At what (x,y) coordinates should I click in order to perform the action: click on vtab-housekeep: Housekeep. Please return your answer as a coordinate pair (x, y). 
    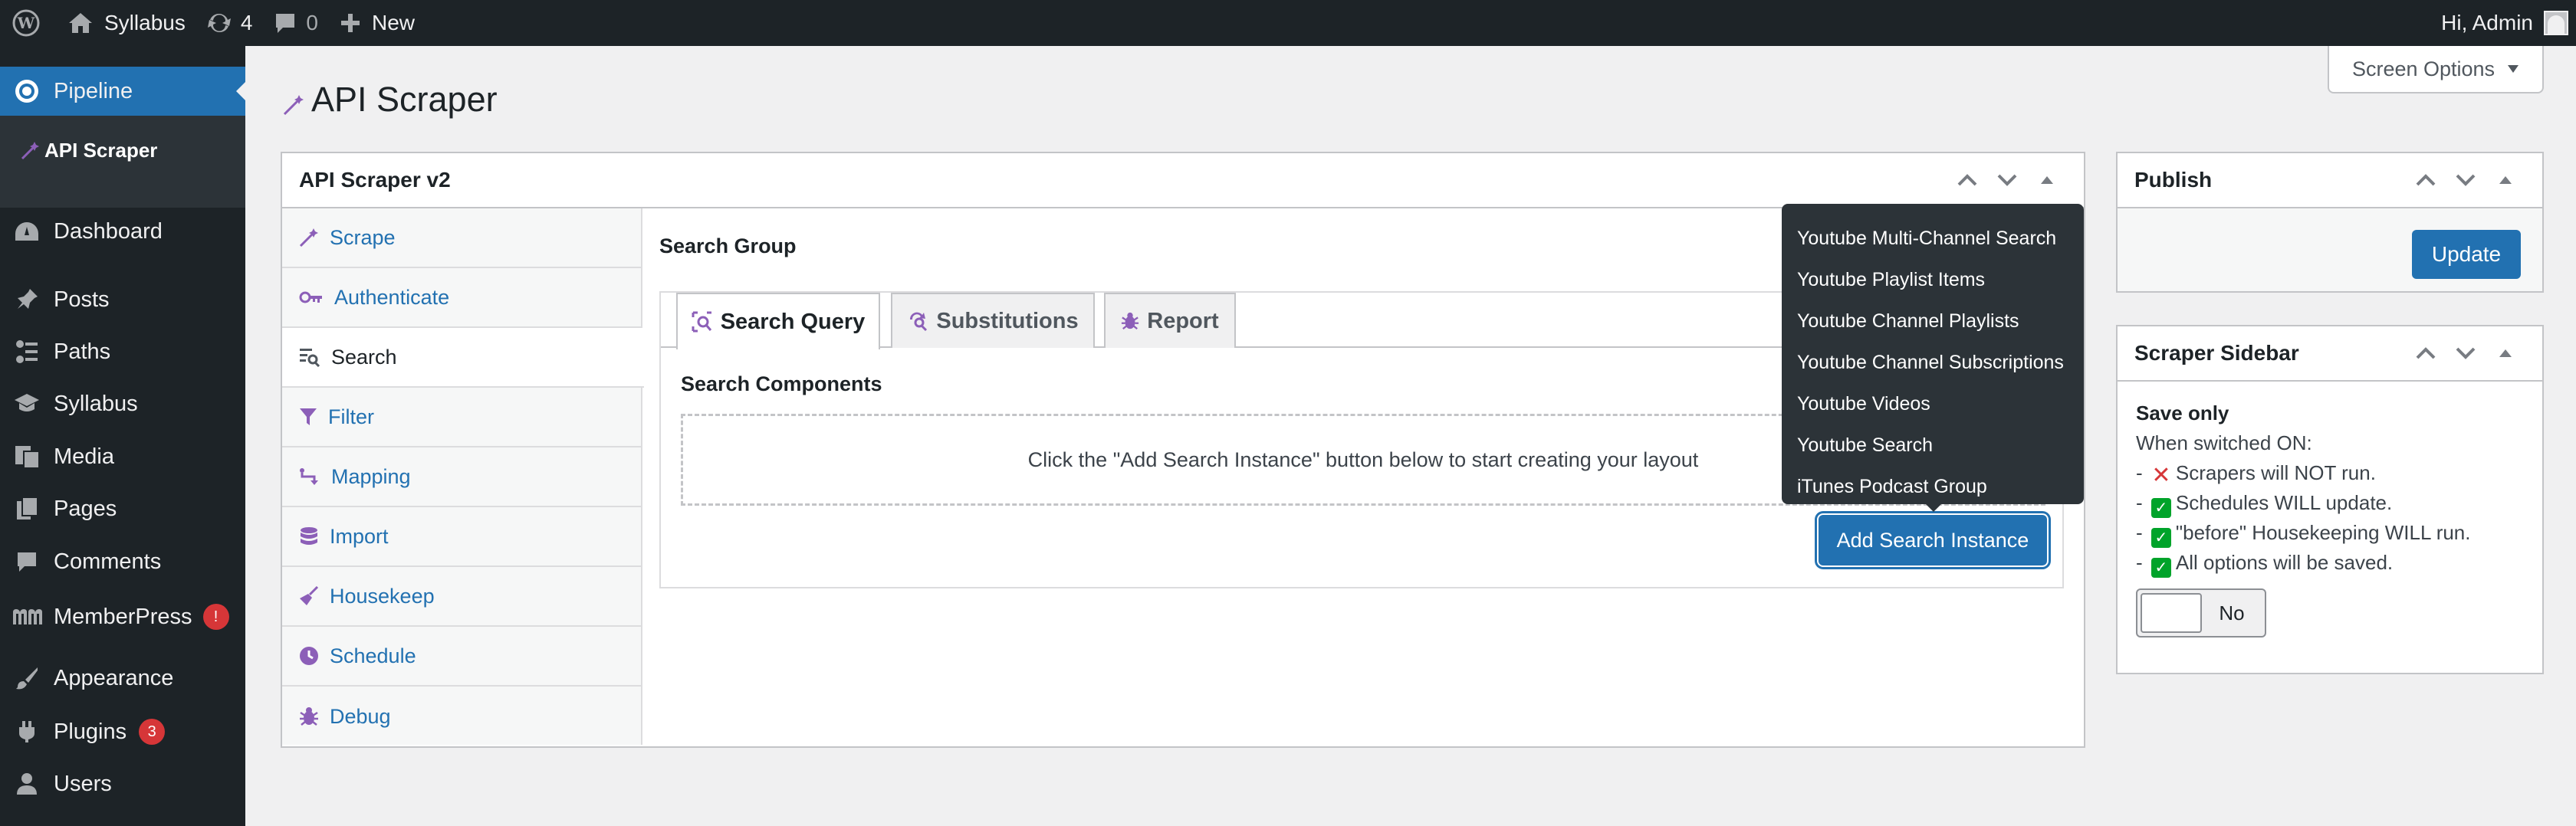
    Looking at the image, I should click on (462, 597).